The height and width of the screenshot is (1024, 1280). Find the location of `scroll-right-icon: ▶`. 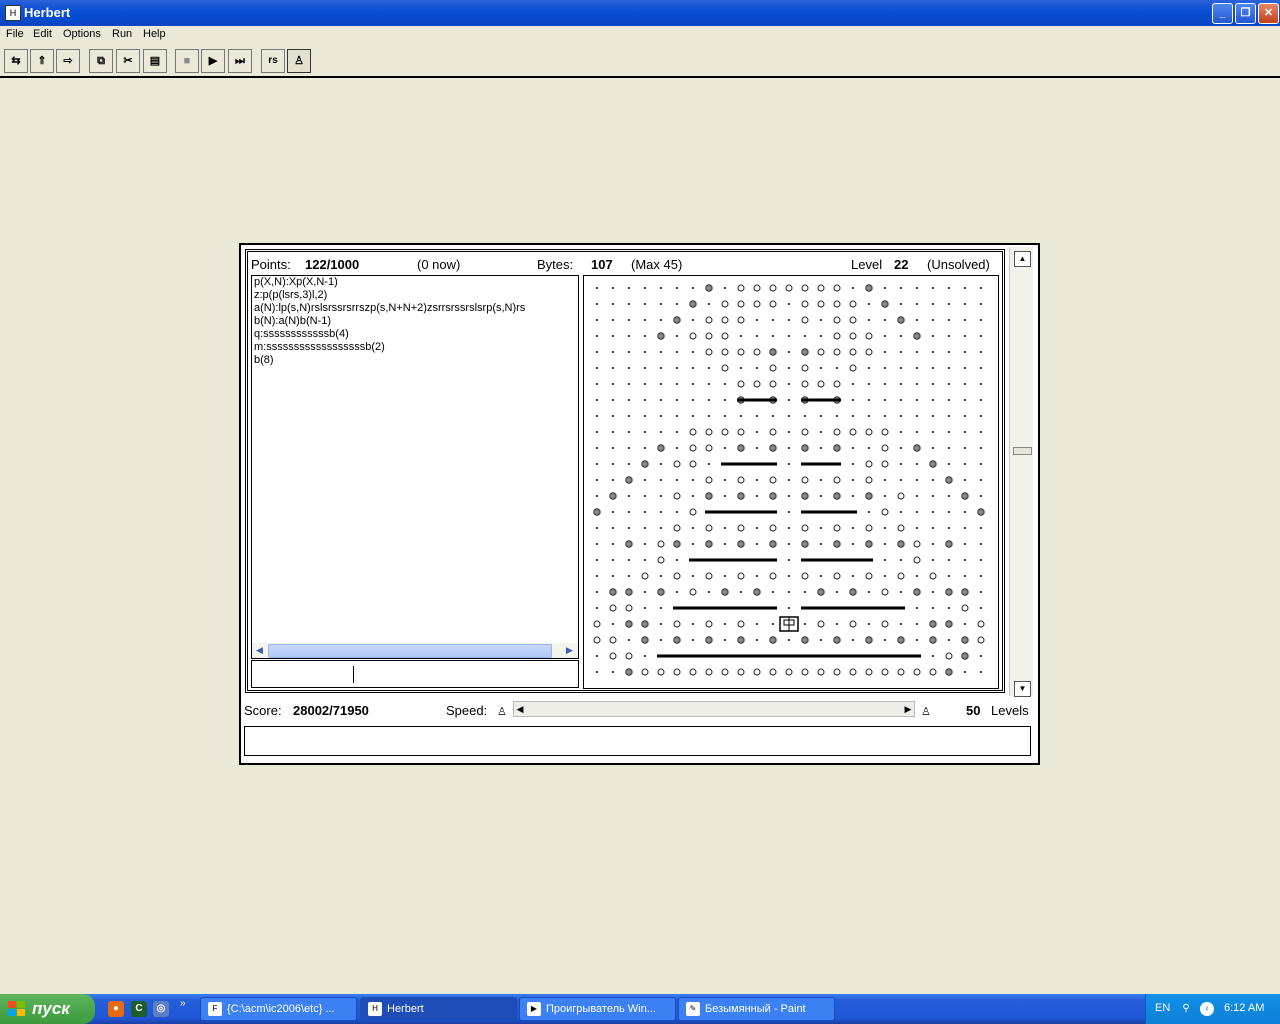

scroll-right-icon: ▶ is located at coordinates (569, 650).